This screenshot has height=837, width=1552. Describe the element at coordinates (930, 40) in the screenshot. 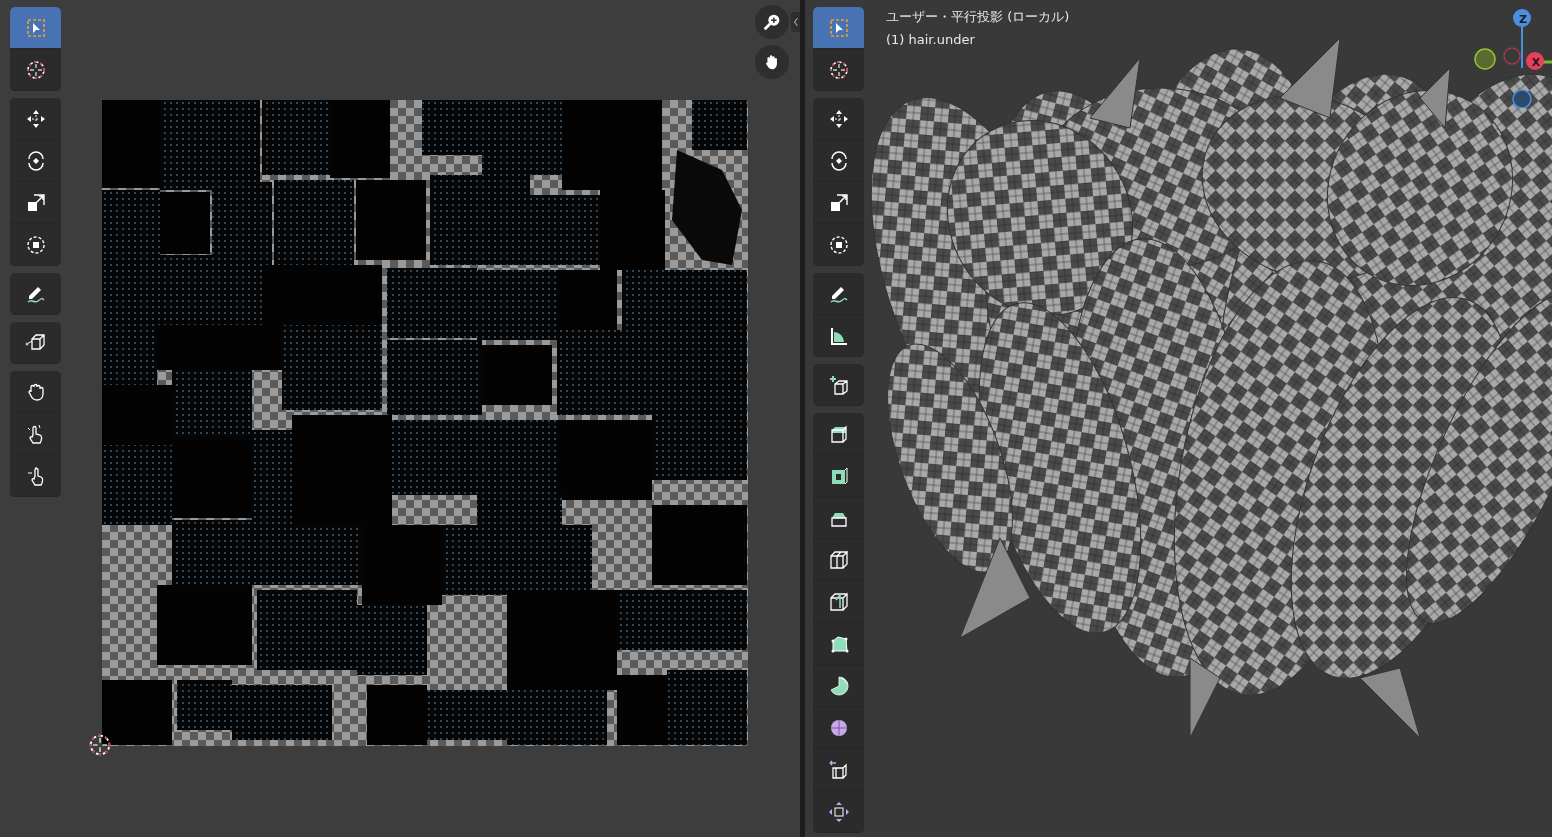

I see `object-name: (1) hair.under` at that location.